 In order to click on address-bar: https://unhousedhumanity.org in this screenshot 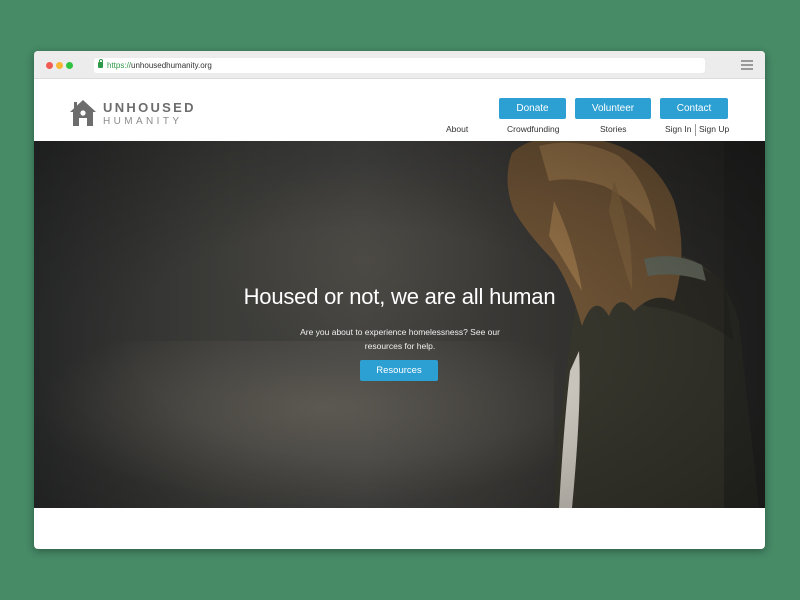, I will do `click(399, 65)`.